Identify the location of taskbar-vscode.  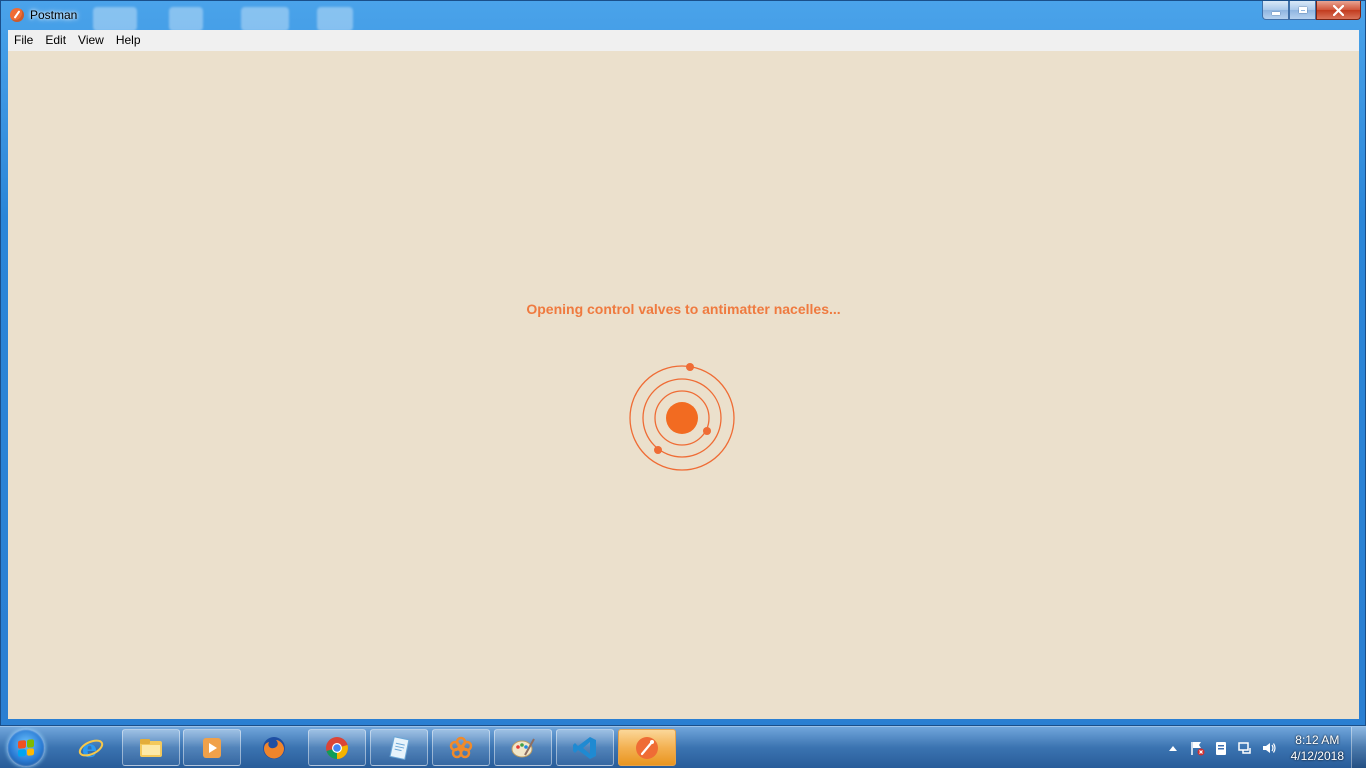
(585, 747).